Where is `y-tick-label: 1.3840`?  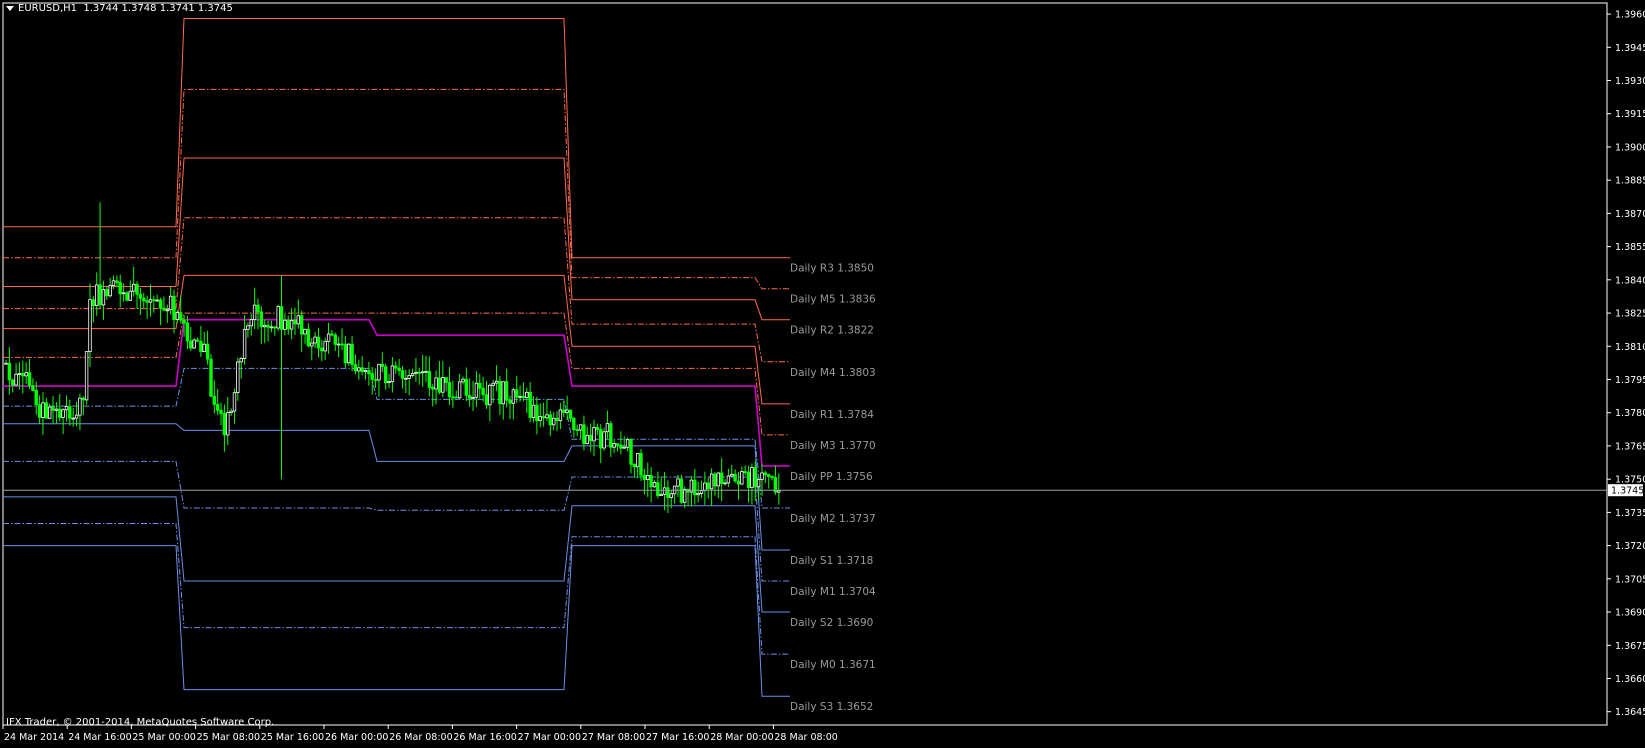 y-tick-label: 1.3840 is located at coordinates (1630, 280).